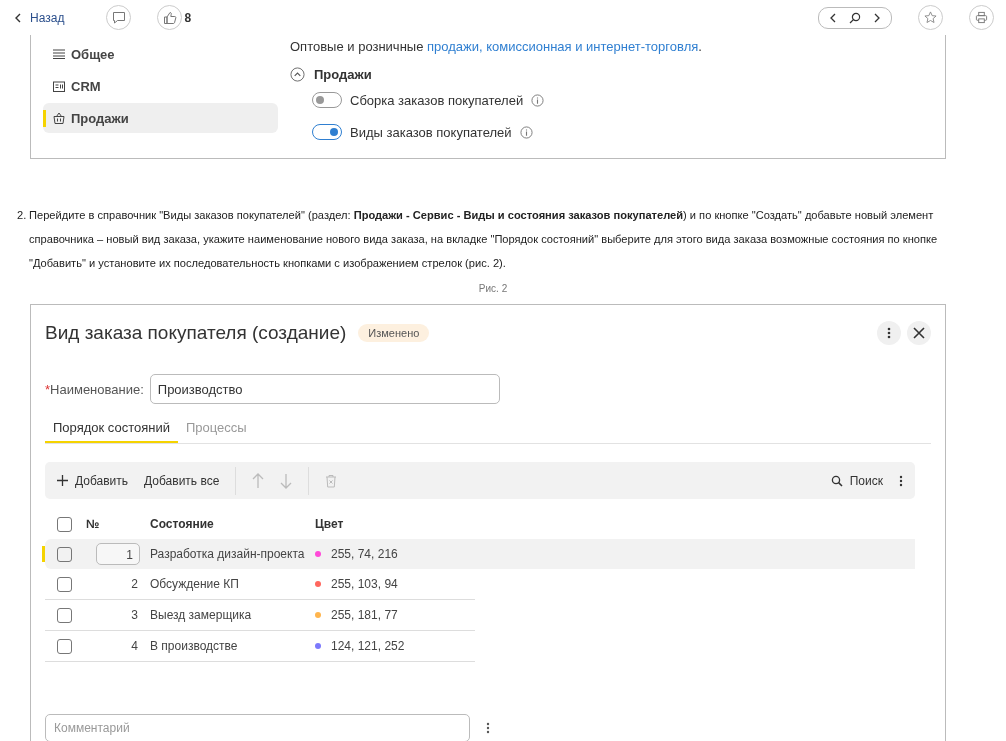 This screenshot has height=741, width=1006. What do you see at coordinates (201, 615) in the screenshot?
I see `table-cell-text: Выезд замерщика` at bounding box center [201, 615].